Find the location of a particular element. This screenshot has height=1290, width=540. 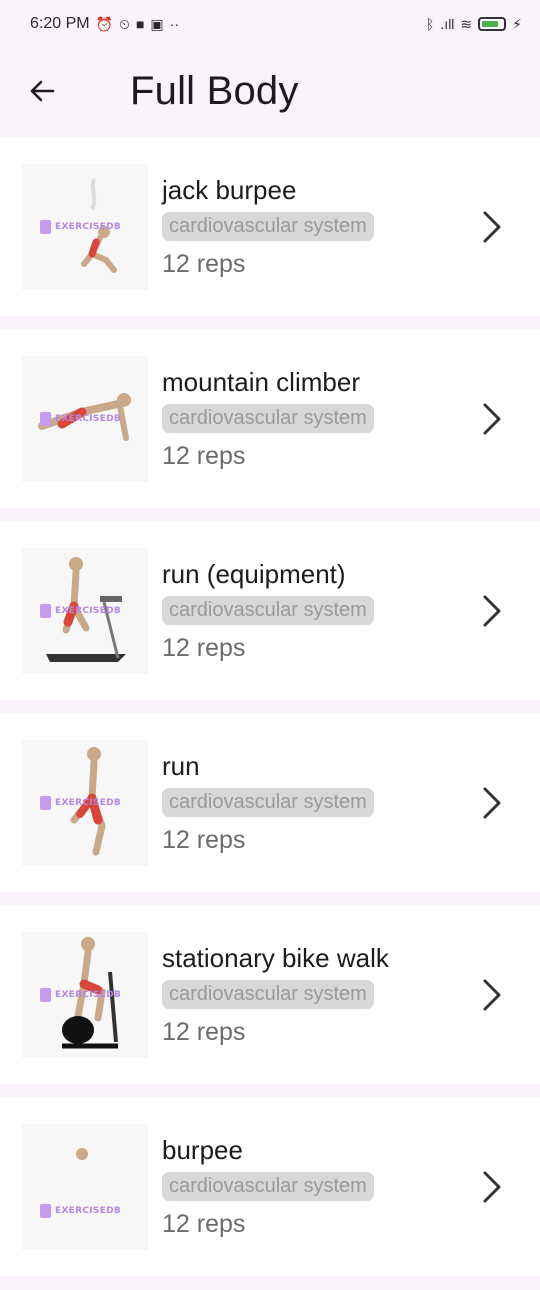

back-button is located at coordinates (42, 91).